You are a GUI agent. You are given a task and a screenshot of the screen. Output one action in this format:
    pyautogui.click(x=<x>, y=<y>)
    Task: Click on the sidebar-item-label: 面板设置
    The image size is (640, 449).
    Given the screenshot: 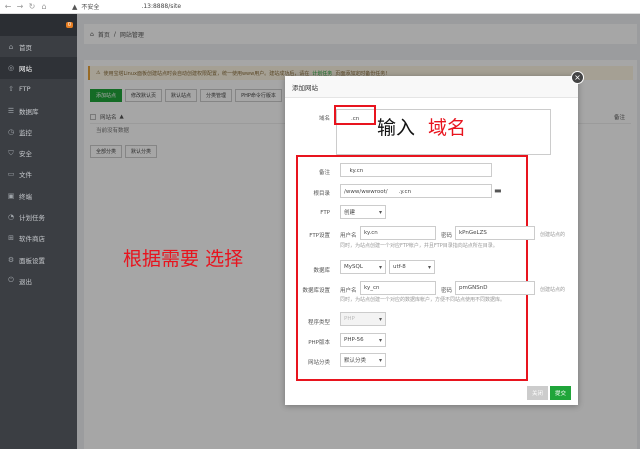 What is the action you would take?
    pyautogui.click(x=32, y=260)
    